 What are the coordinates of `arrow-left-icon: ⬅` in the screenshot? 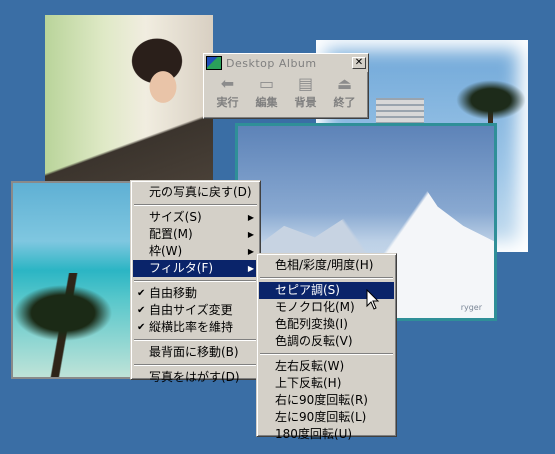 It's located at (227, 83).